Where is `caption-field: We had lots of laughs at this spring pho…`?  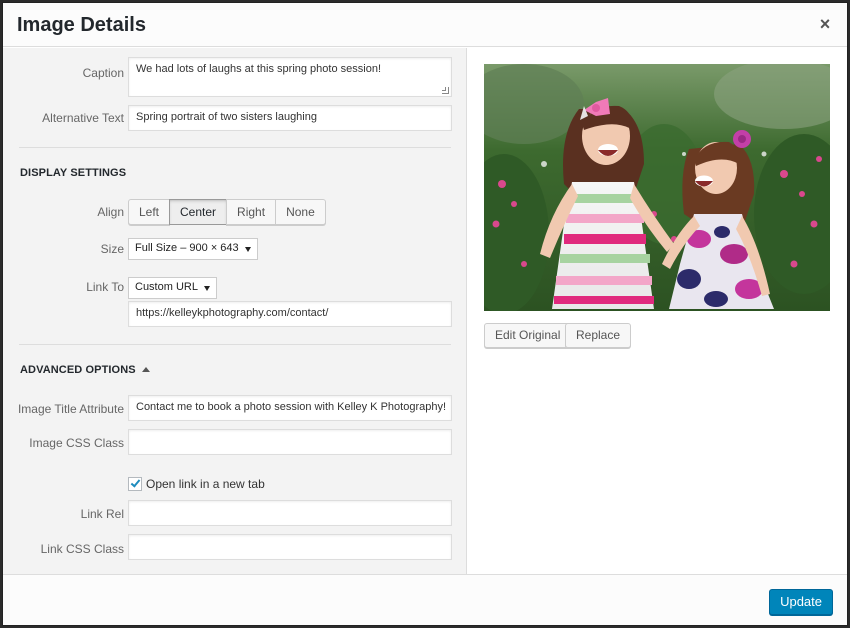
caption-field: We had lots of laughs at this spring pho… is located at coordinates (290, 77).